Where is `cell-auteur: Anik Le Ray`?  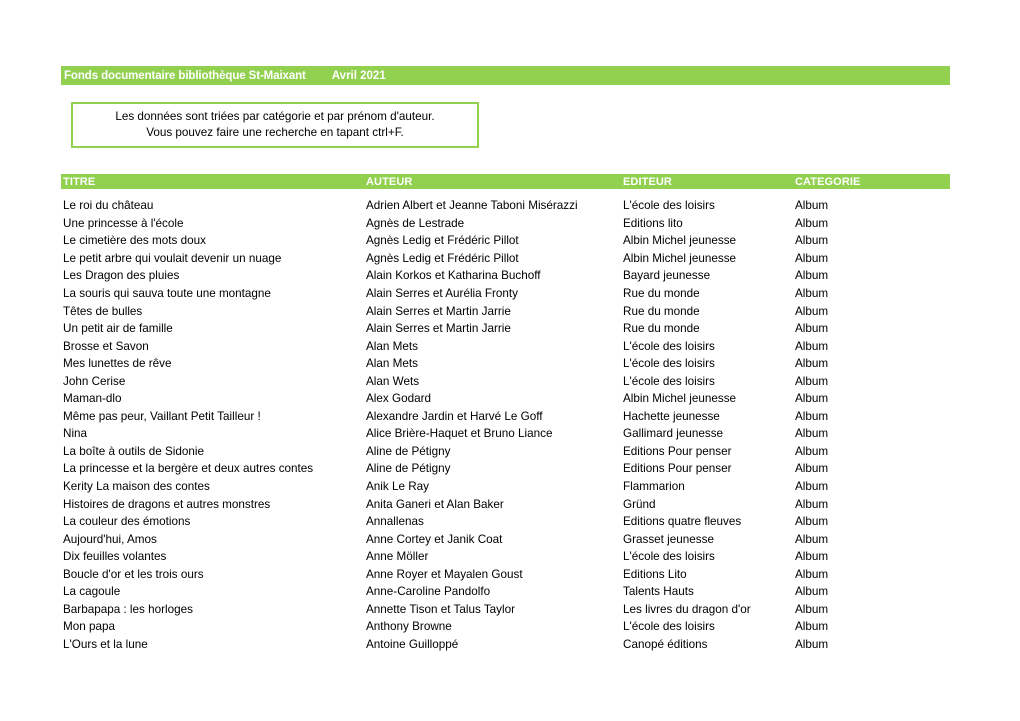 cell-auteur: Anik Le Ray is located at coordinates (398, 487).